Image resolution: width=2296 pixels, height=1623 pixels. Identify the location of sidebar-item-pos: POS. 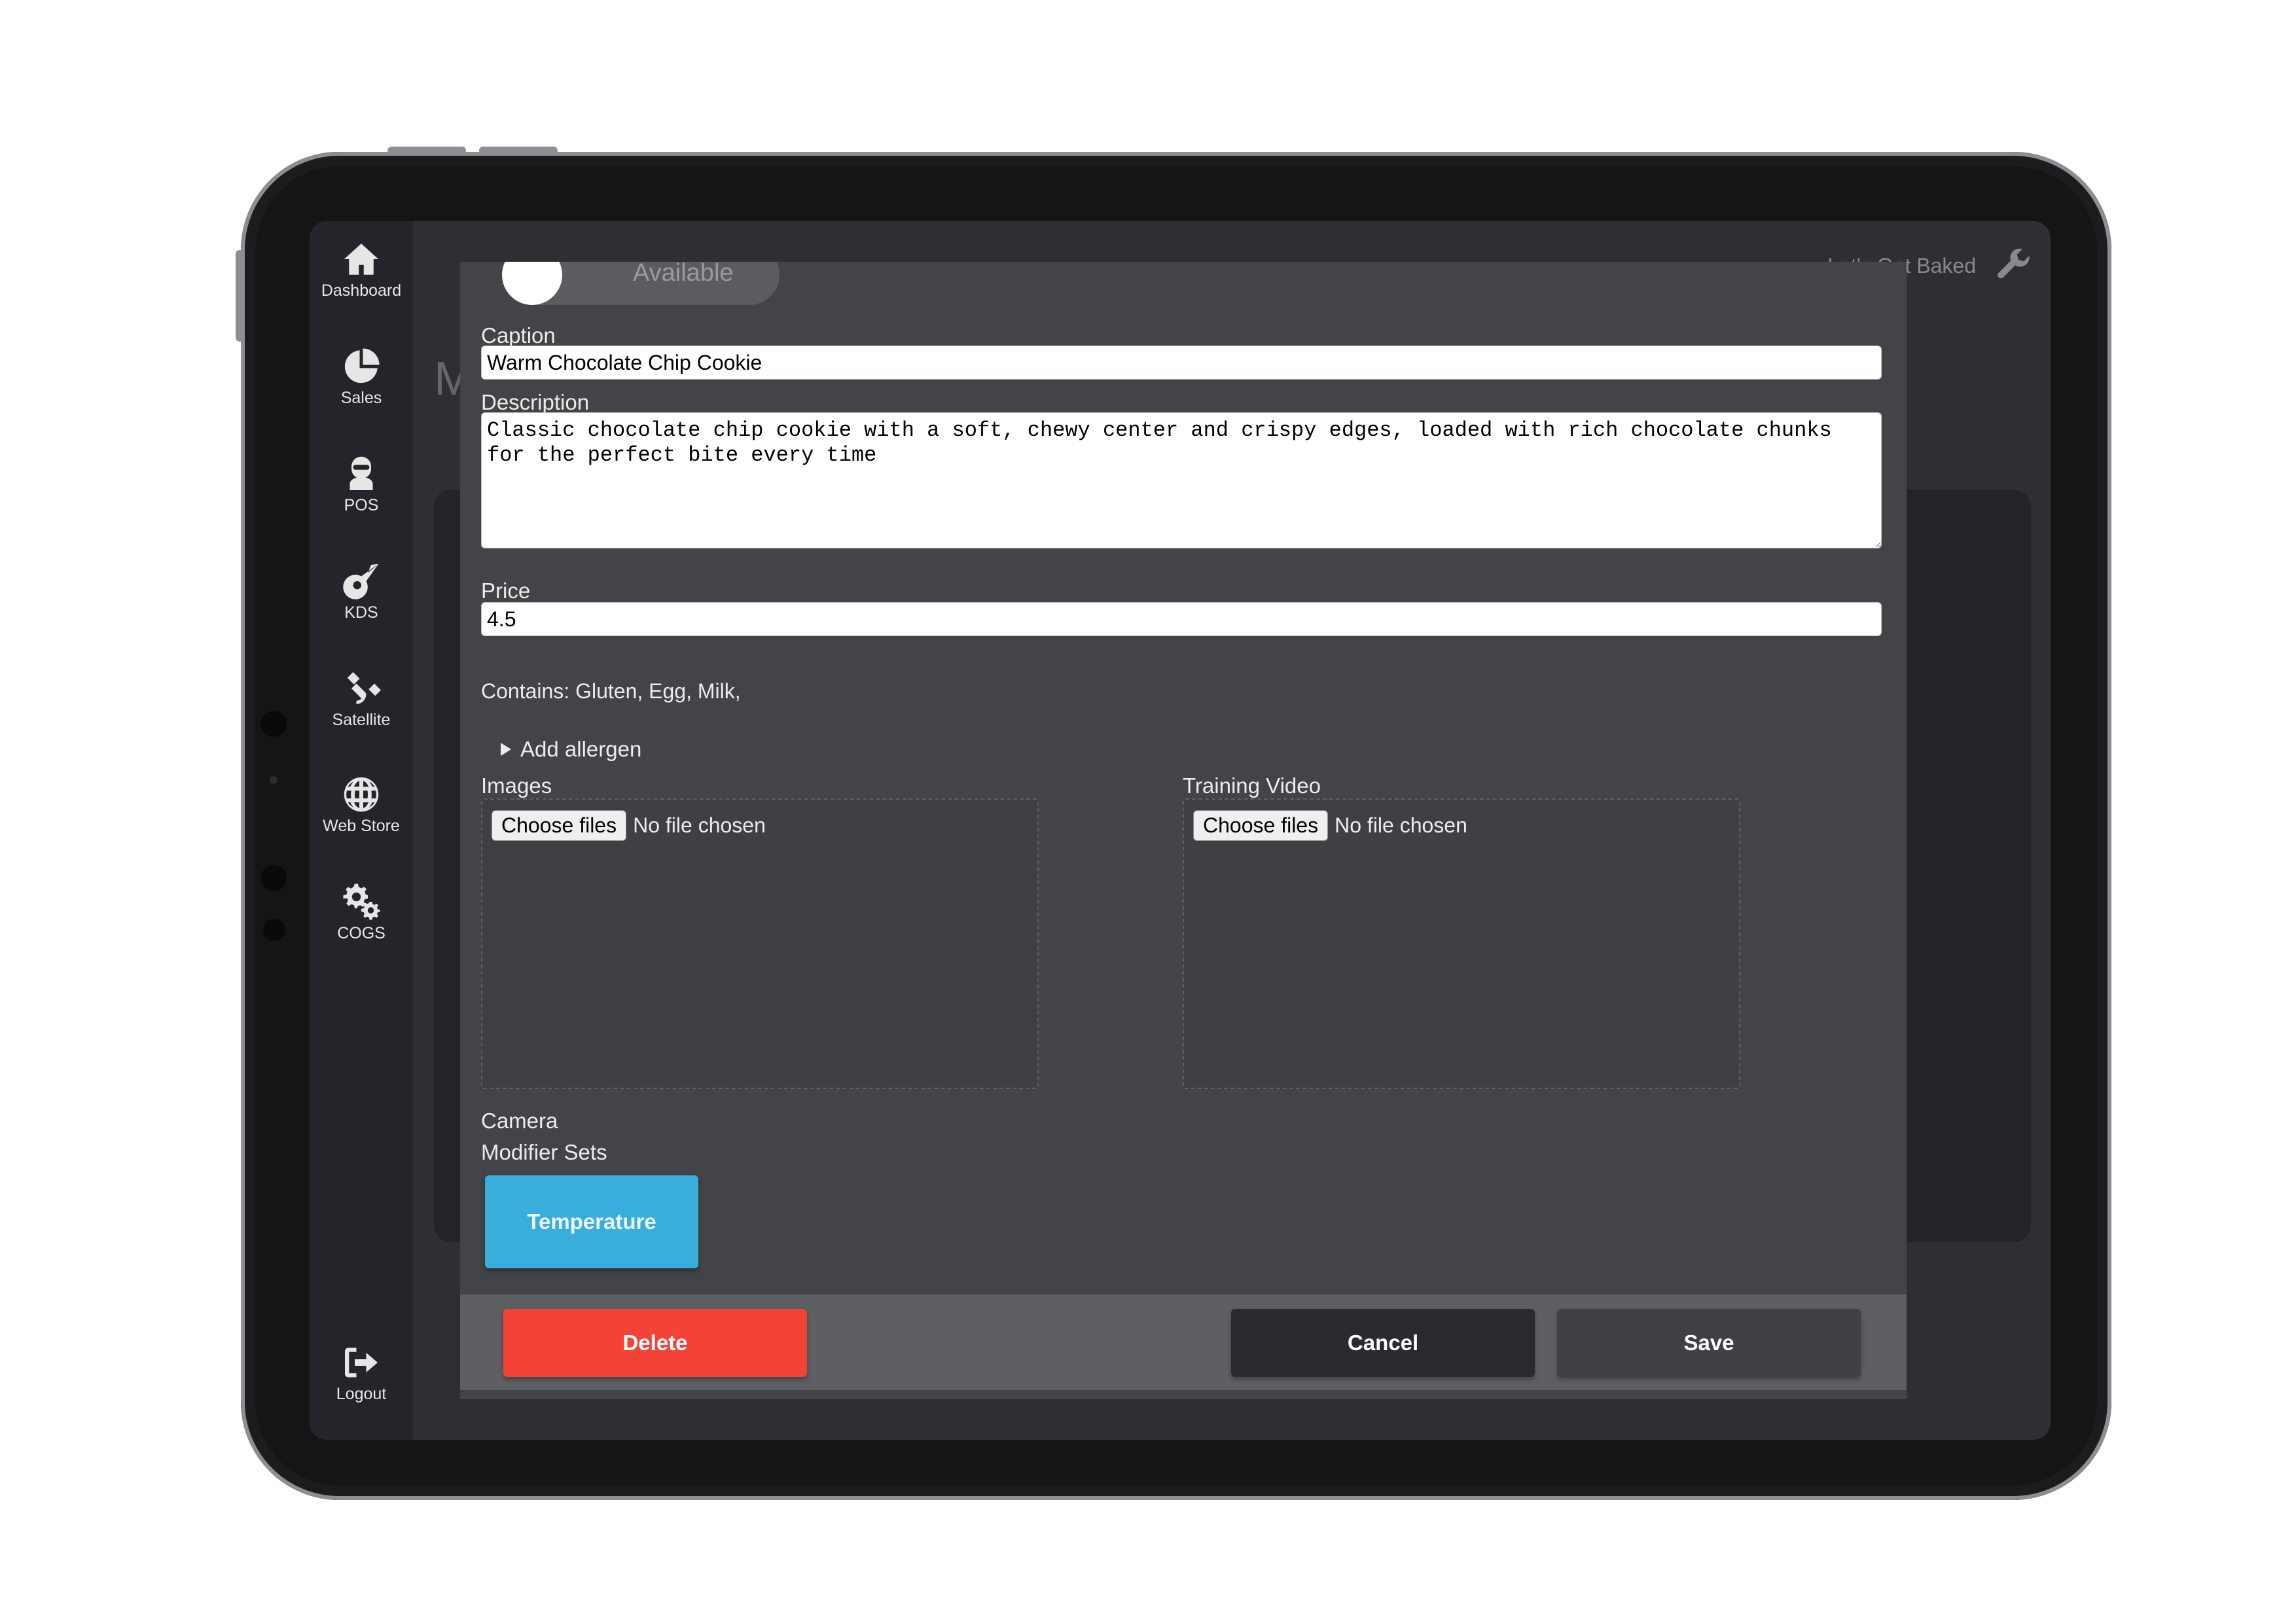
(361, 484).